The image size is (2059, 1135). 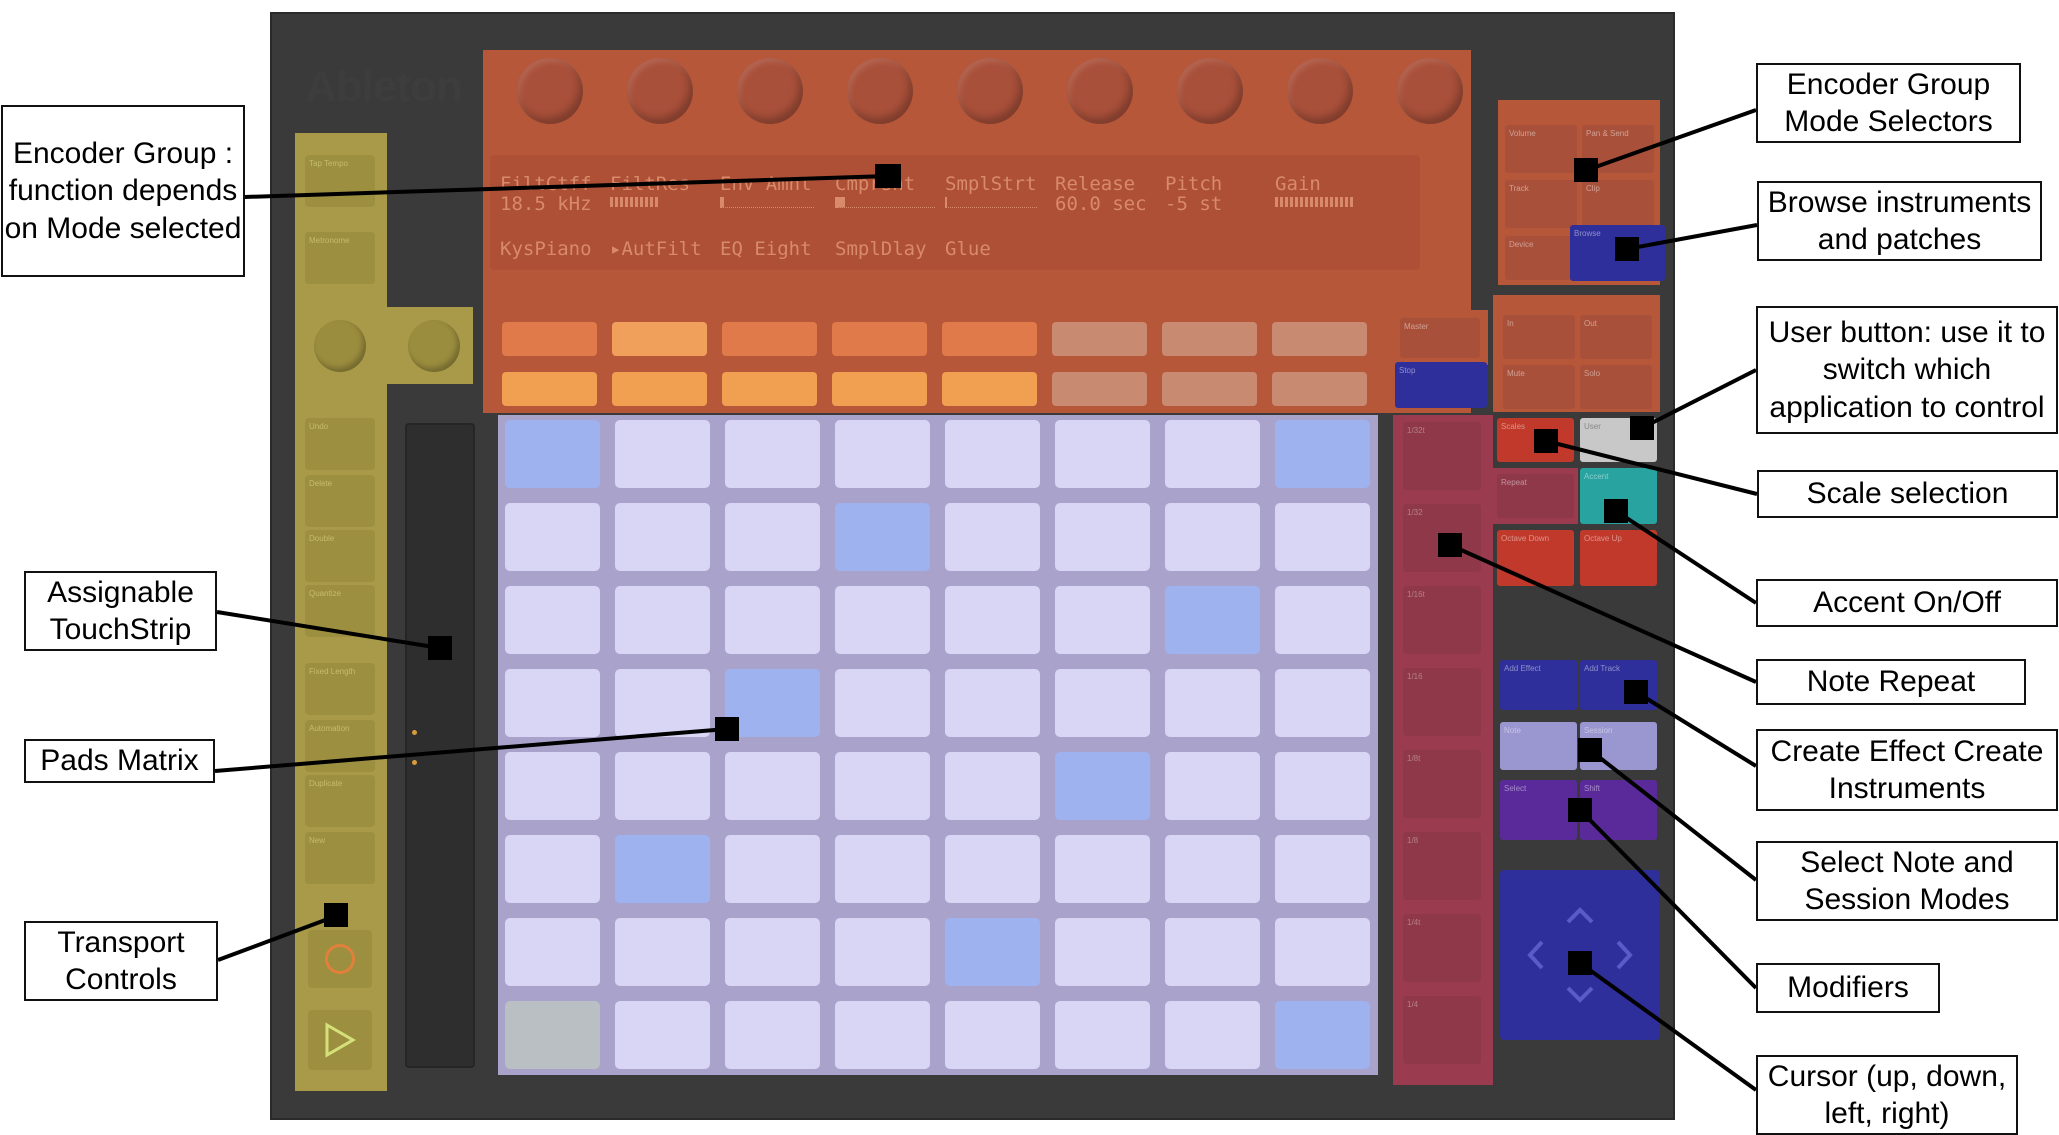 What do you see at coordinates (340, 346) in the screenshot?
I see `tempo-knob` at bounding box center [340, 346].